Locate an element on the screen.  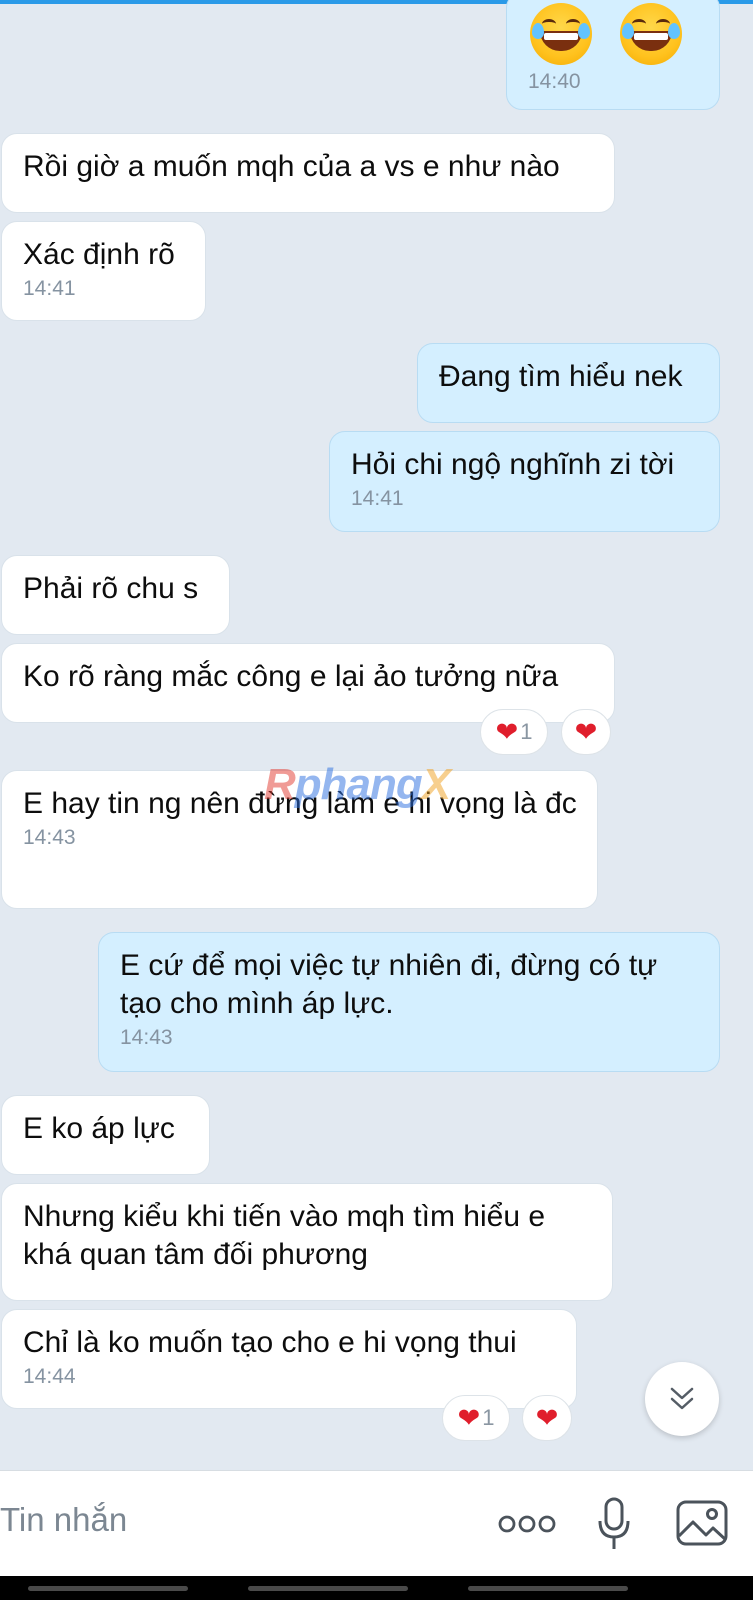
message-text: Đang tìm hiểu nek is located at coordinates (561, 376).